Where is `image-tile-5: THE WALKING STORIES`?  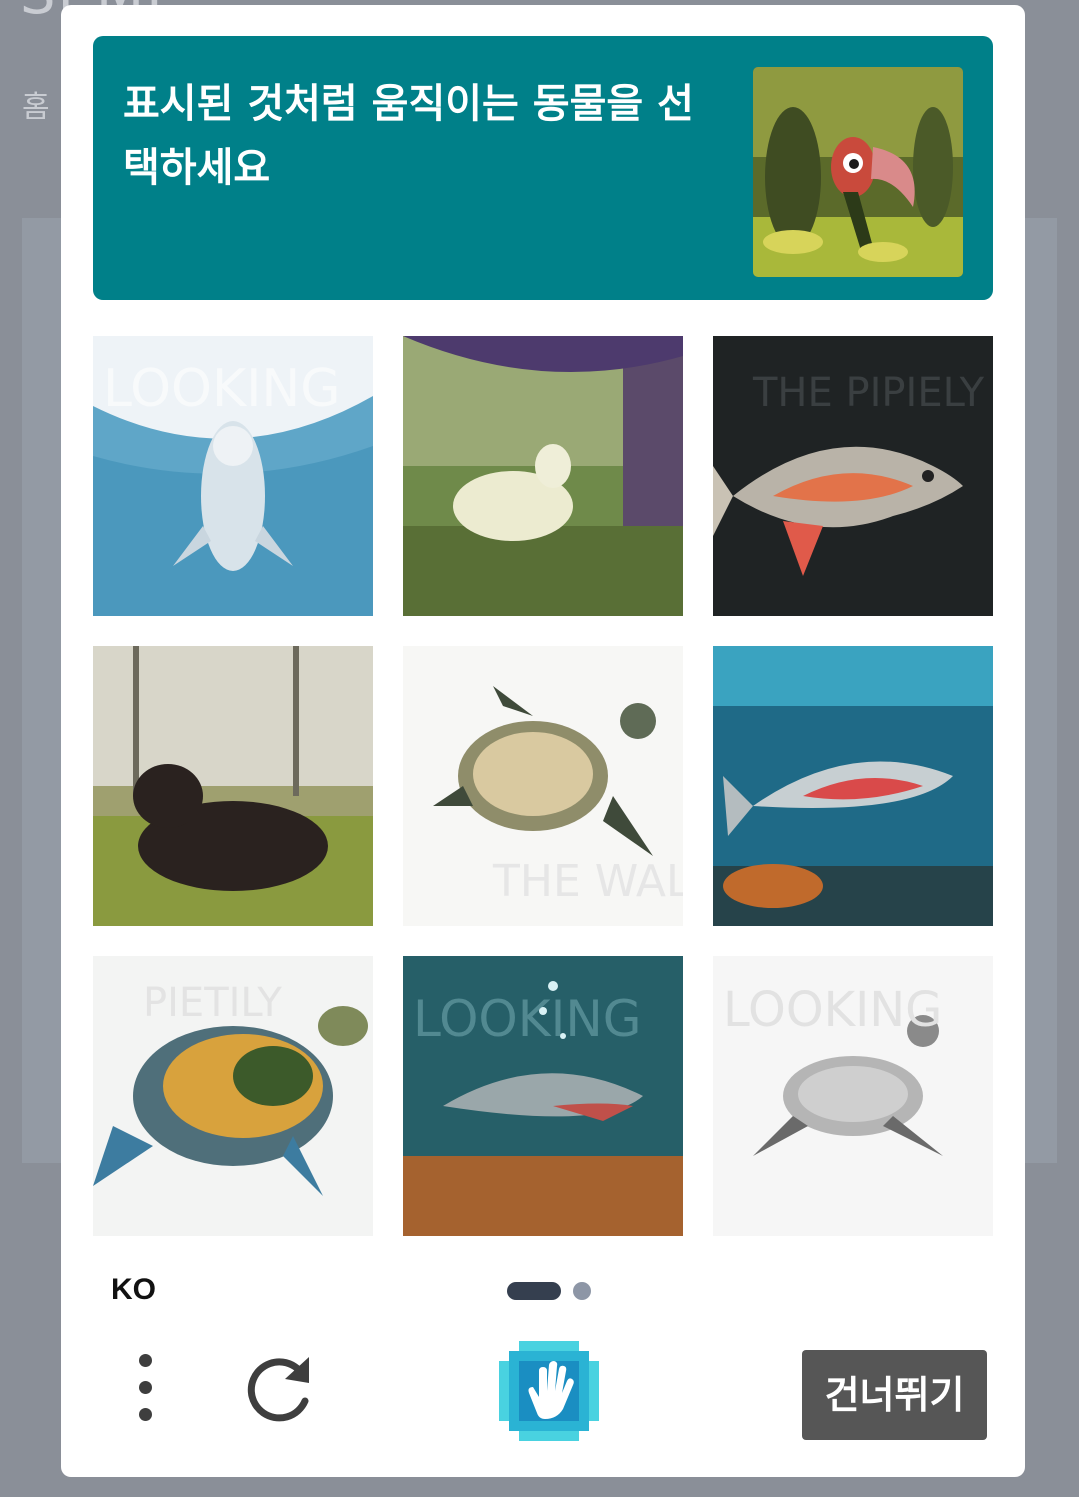
image-tile-5: THE WALKING STORIES is located at coordinates (543, 786).